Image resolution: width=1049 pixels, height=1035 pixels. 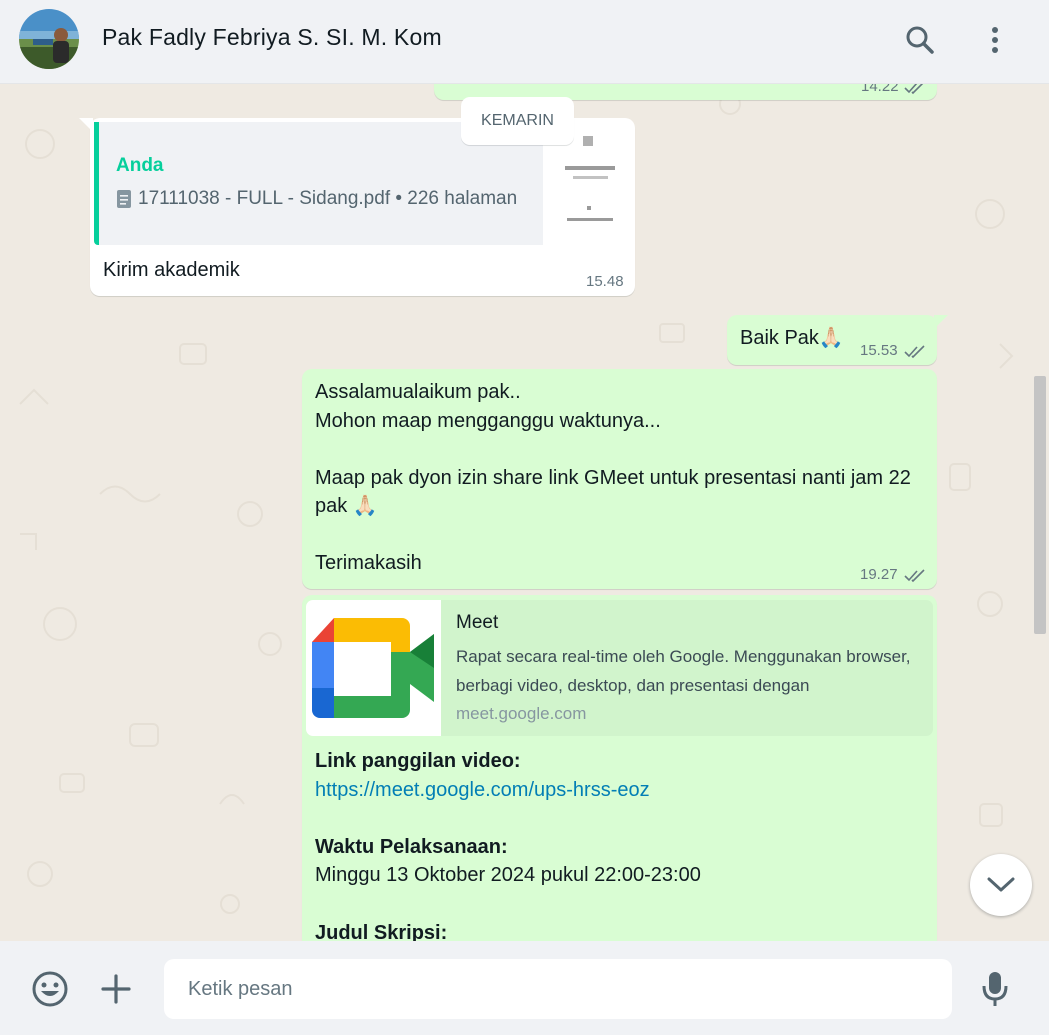 What do you see at coordinates (995, 40) in the screenshot?
I see `menu-dots-icon` at bounding box center [995, 40].